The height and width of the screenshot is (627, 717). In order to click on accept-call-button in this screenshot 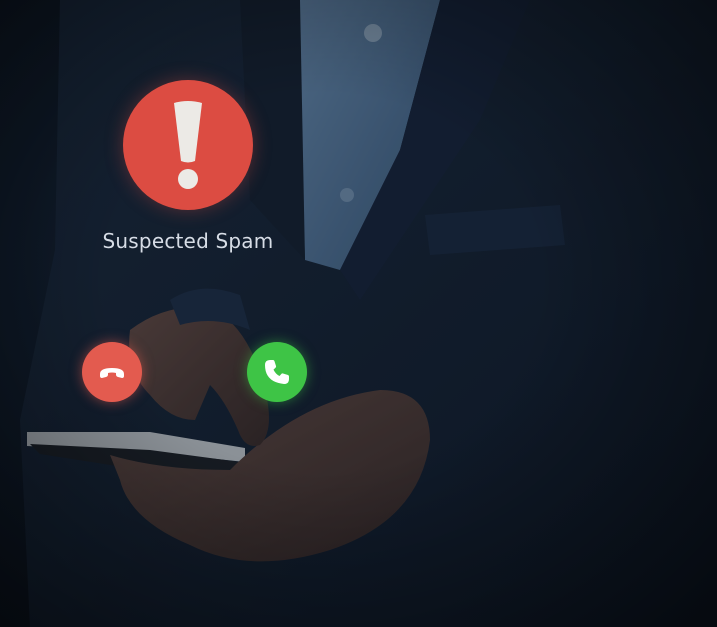, I will do `click(277, 372)`.